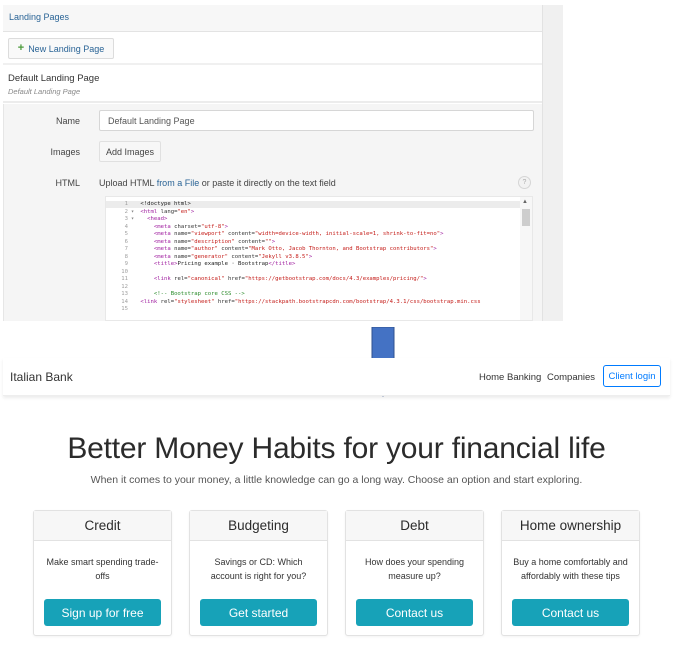  What do you see at coordinates (316, 120) in the screenshot?
I see `name-input` at bounding box center [316, 120].